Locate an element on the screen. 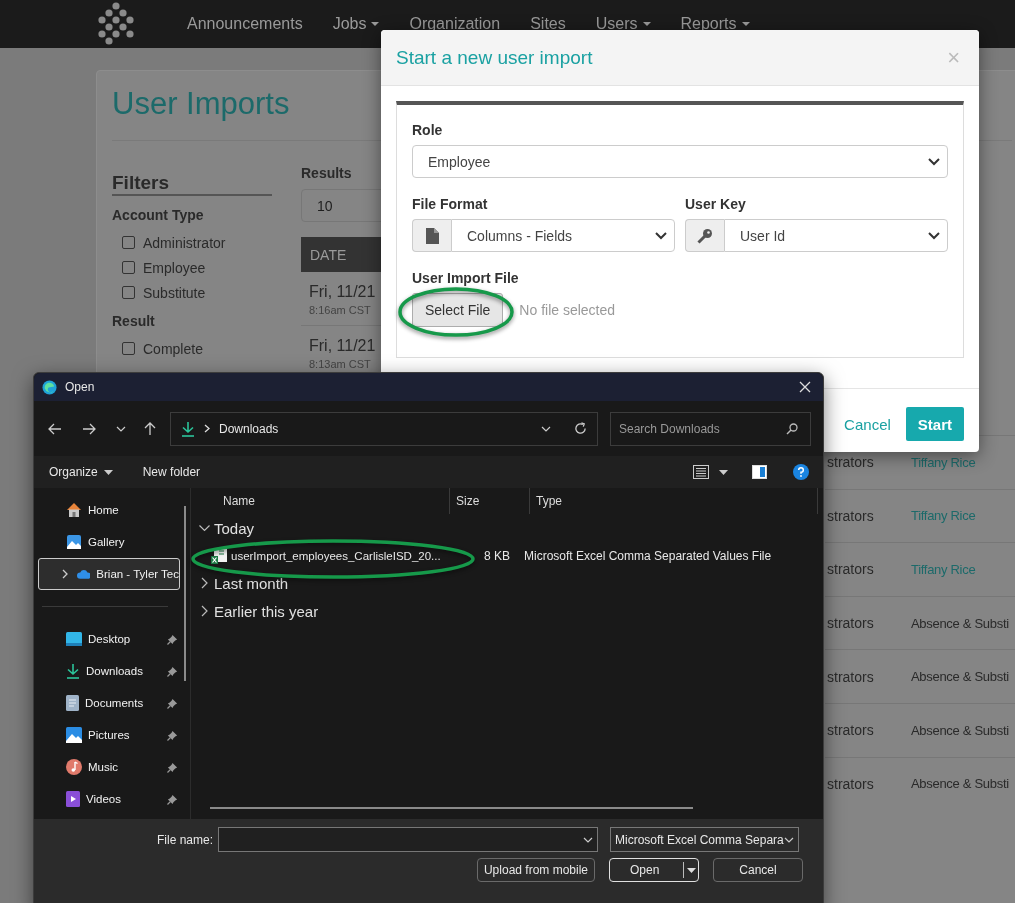 The height and width of the screenshot is (903, 1015). nav-link: Jobs is located at coordinates (356, 24).